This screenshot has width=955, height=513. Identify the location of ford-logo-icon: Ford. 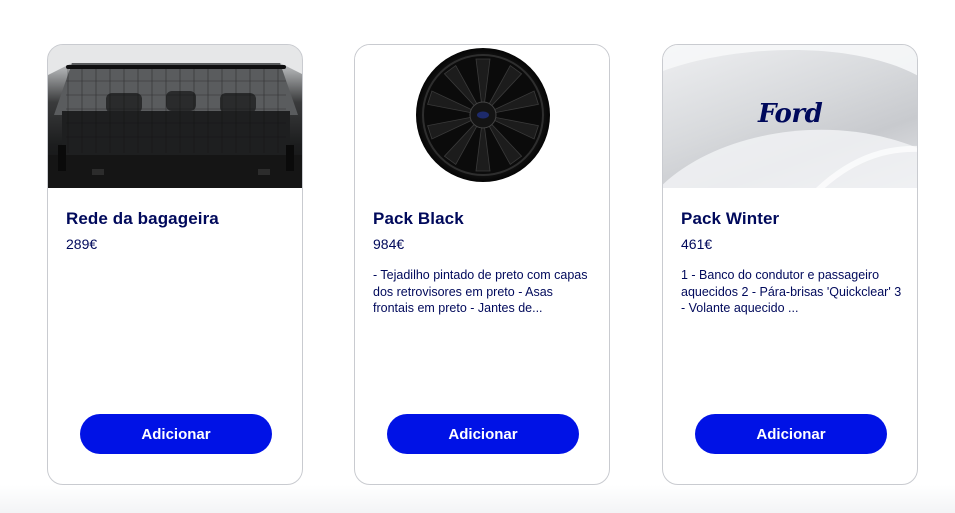
(790, 114).